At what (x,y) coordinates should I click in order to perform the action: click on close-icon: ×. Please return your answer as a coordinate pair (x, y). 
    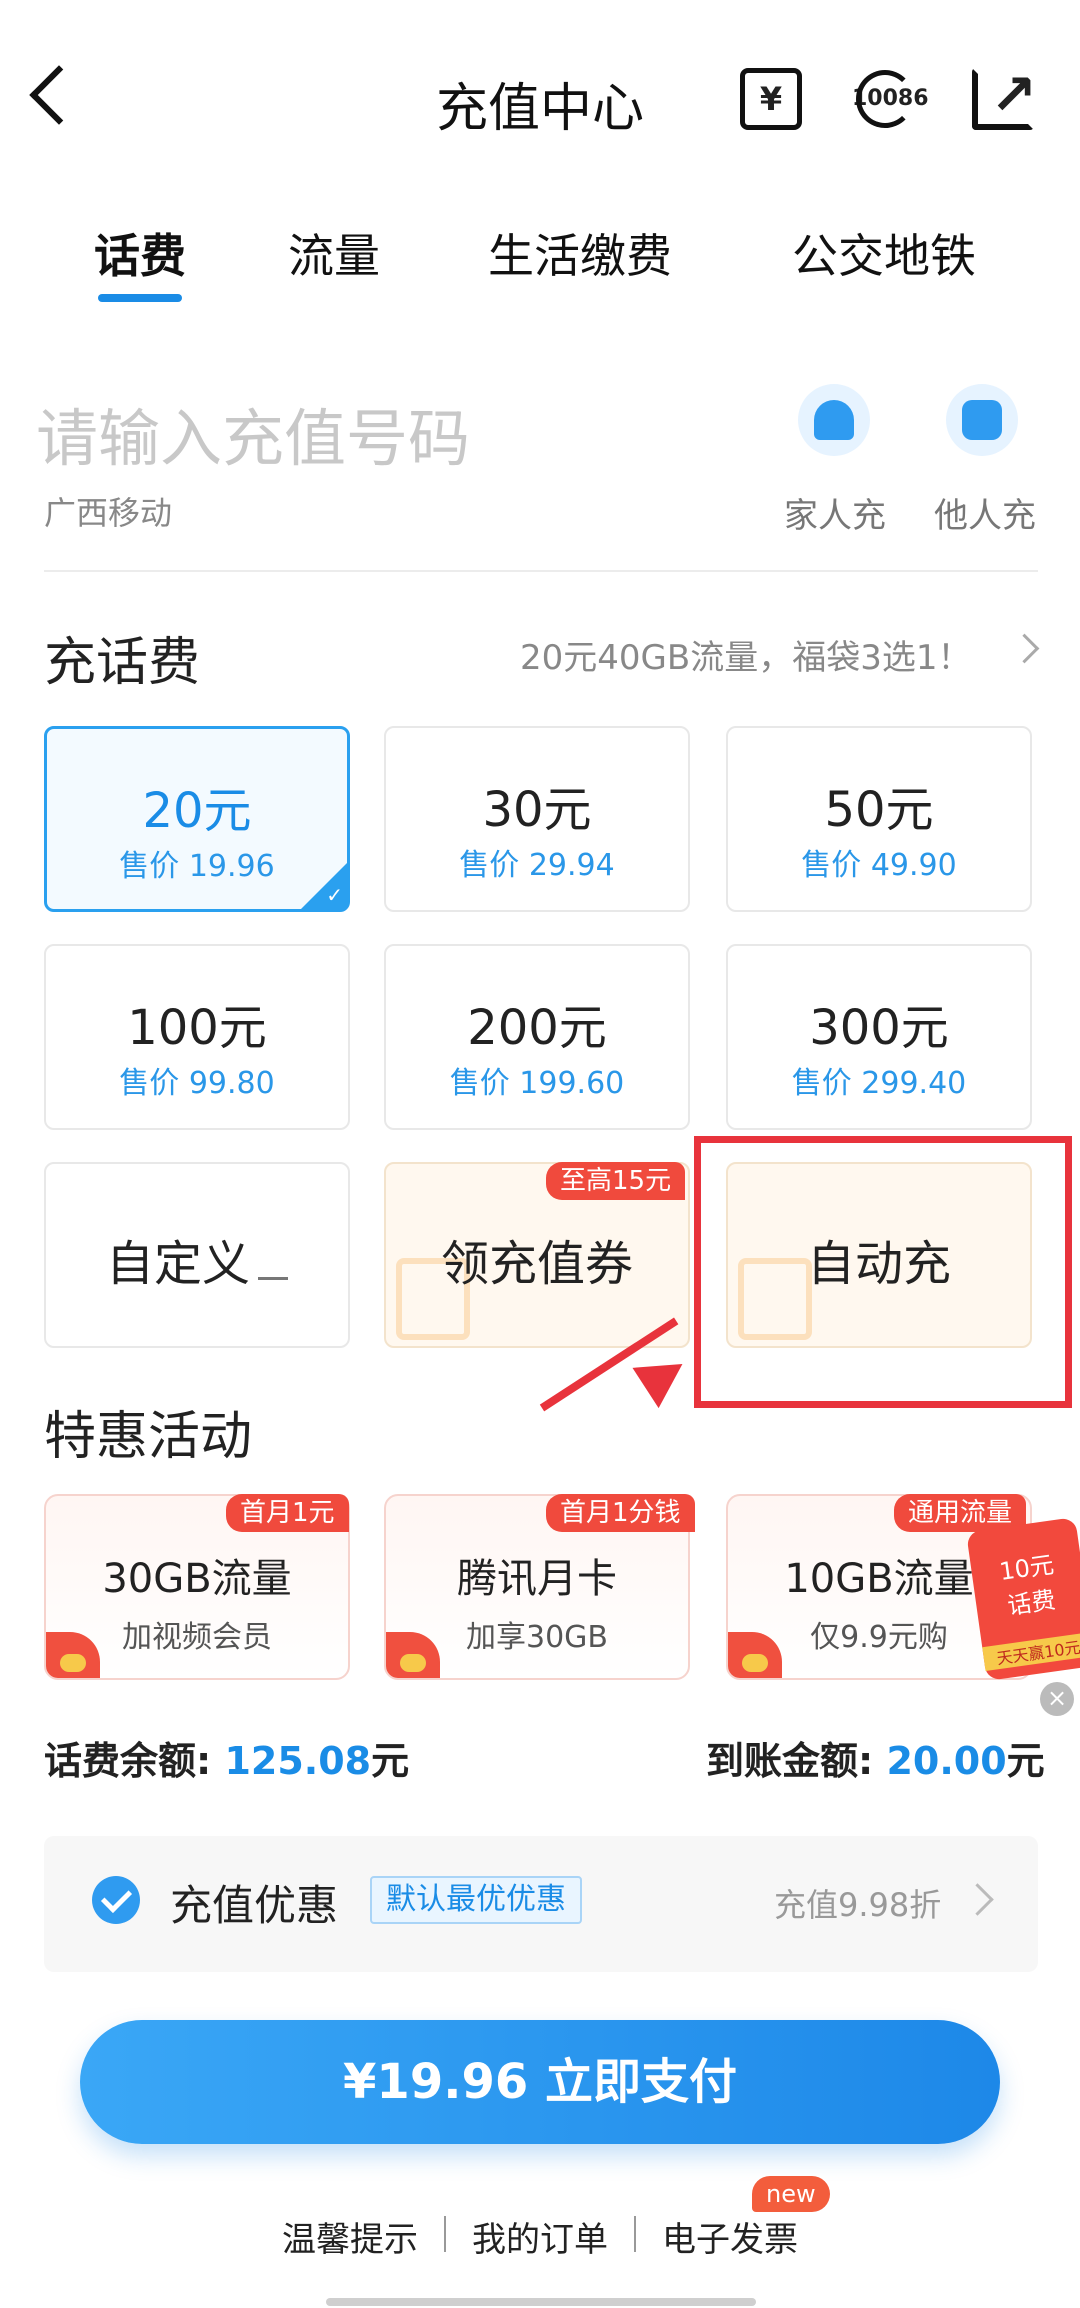
    Looking at the image, I should click on (1057, 1699).